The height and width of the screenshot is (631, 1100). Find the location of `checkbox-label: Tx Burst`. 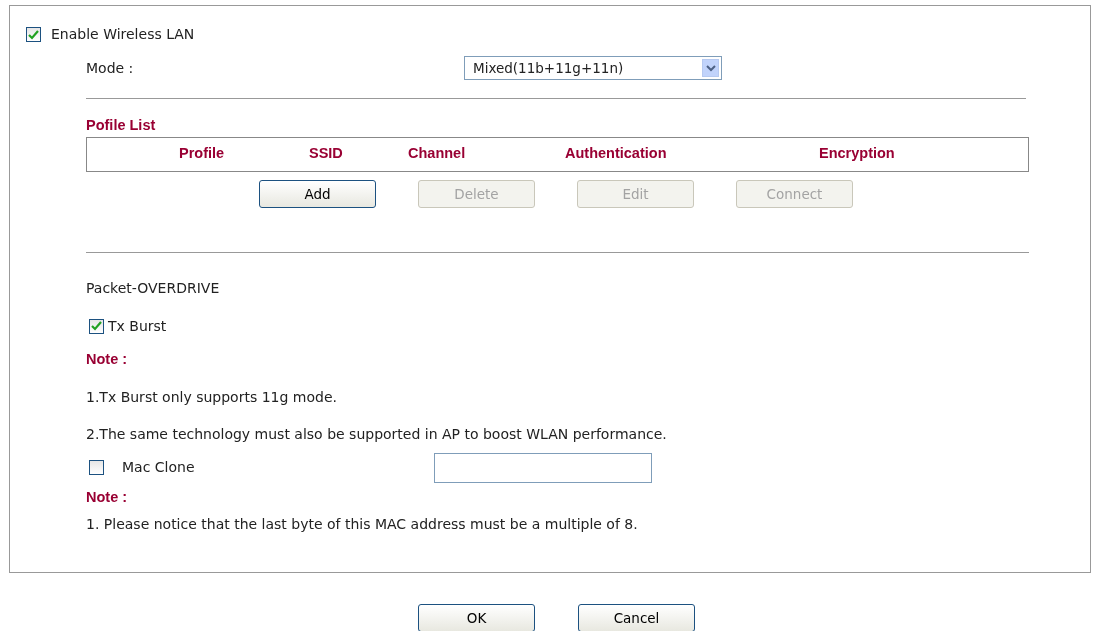

checkbox-label: Tx Burst is located at coordinates (137, 326).